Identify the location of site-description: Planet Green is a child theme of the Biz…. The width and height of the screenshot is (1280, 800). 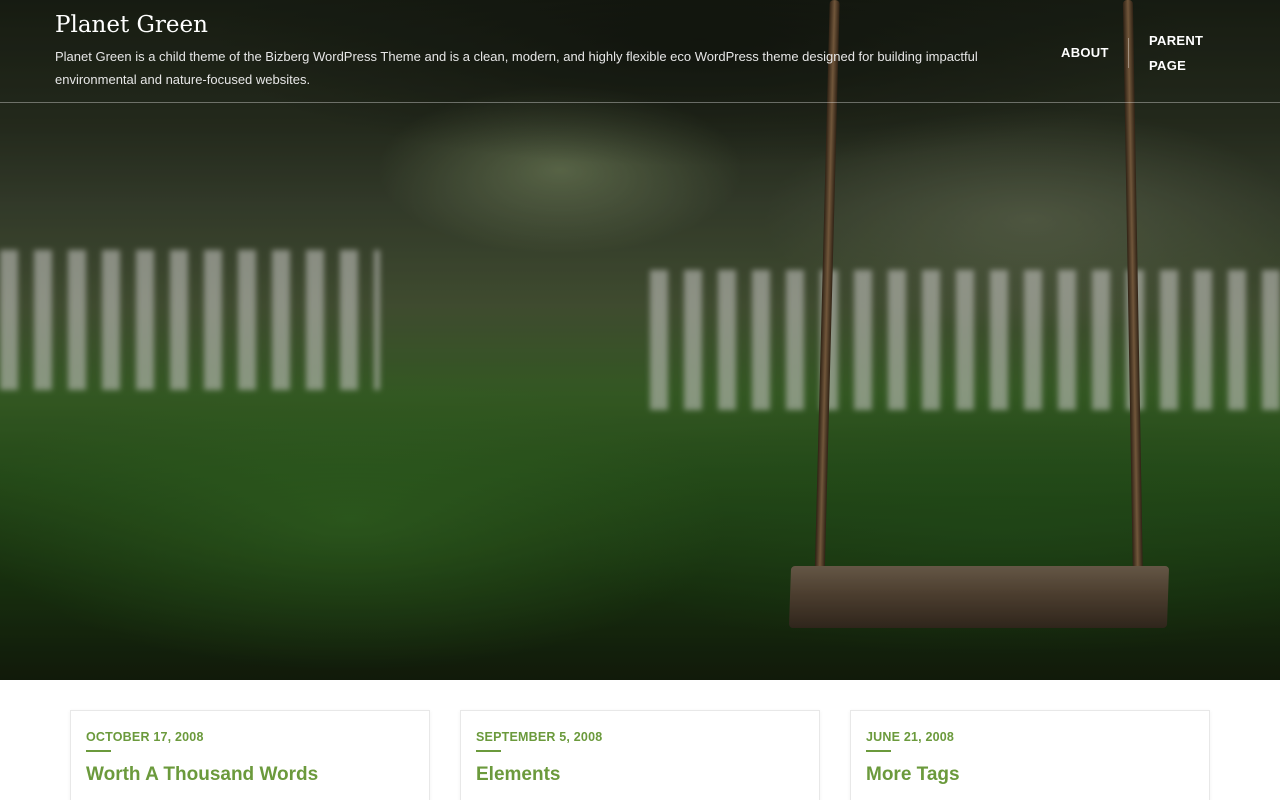
(516, 68).